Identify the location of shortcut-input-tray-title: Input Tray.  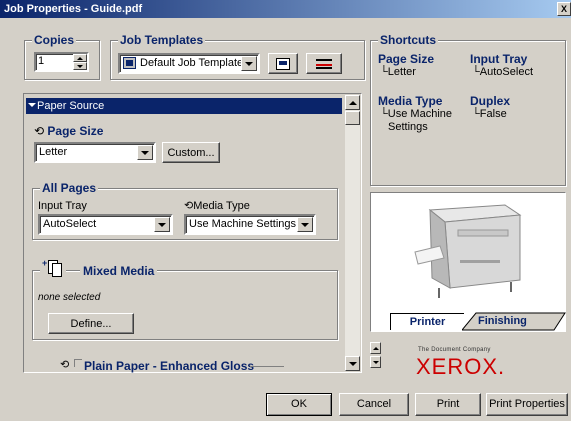
(498, 59).